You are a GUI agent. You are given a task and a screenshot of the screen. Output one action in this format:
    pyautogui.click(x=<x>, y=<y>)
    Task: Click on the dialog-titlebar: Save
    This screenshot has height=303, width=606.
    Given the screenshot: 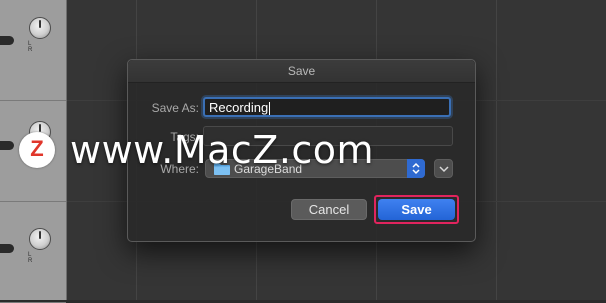 What is the action you would take?
    pyautogui.click(x=301, y=71)
    